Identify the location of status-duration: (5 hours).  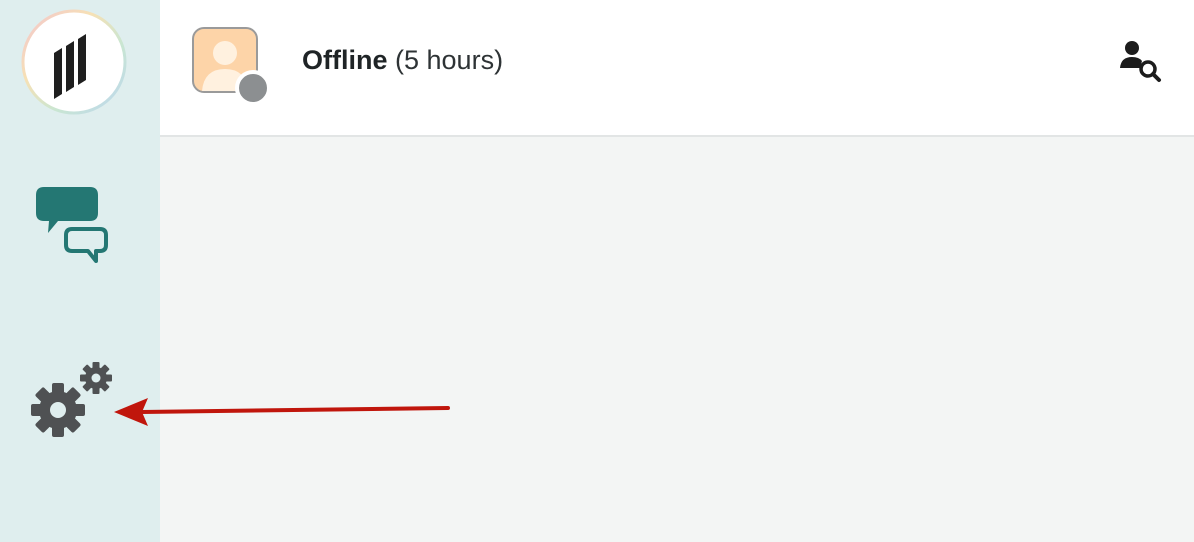
(449, 60).